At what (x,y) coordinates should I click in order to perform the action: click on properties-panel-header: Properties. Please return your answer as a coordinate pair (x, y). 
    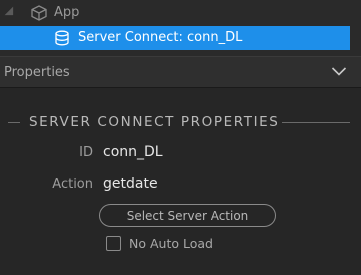
    Looking at the image, I should click on (180, 72).